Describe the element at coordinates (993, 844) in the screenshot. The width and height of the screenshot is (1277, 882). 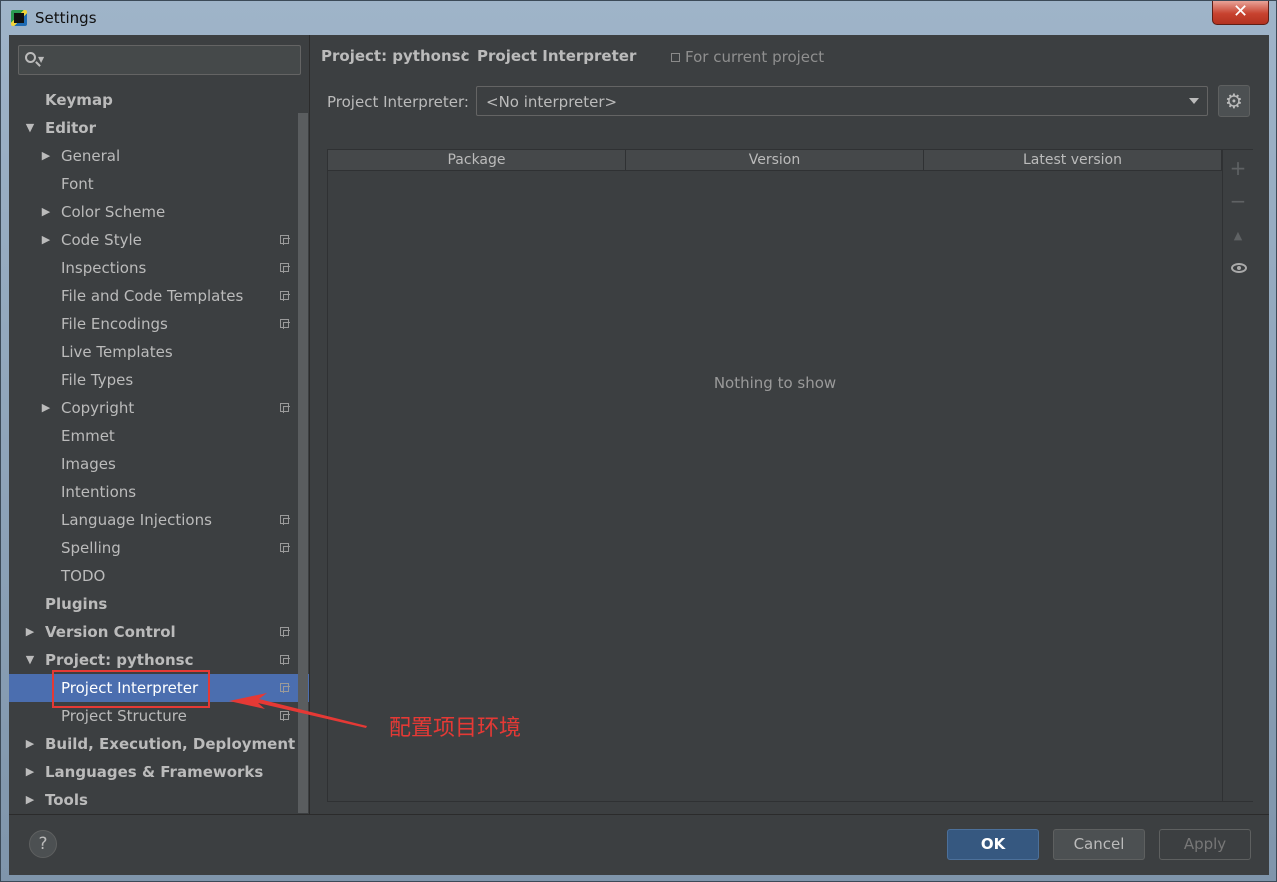
I see `ok-button: OK` at that location.